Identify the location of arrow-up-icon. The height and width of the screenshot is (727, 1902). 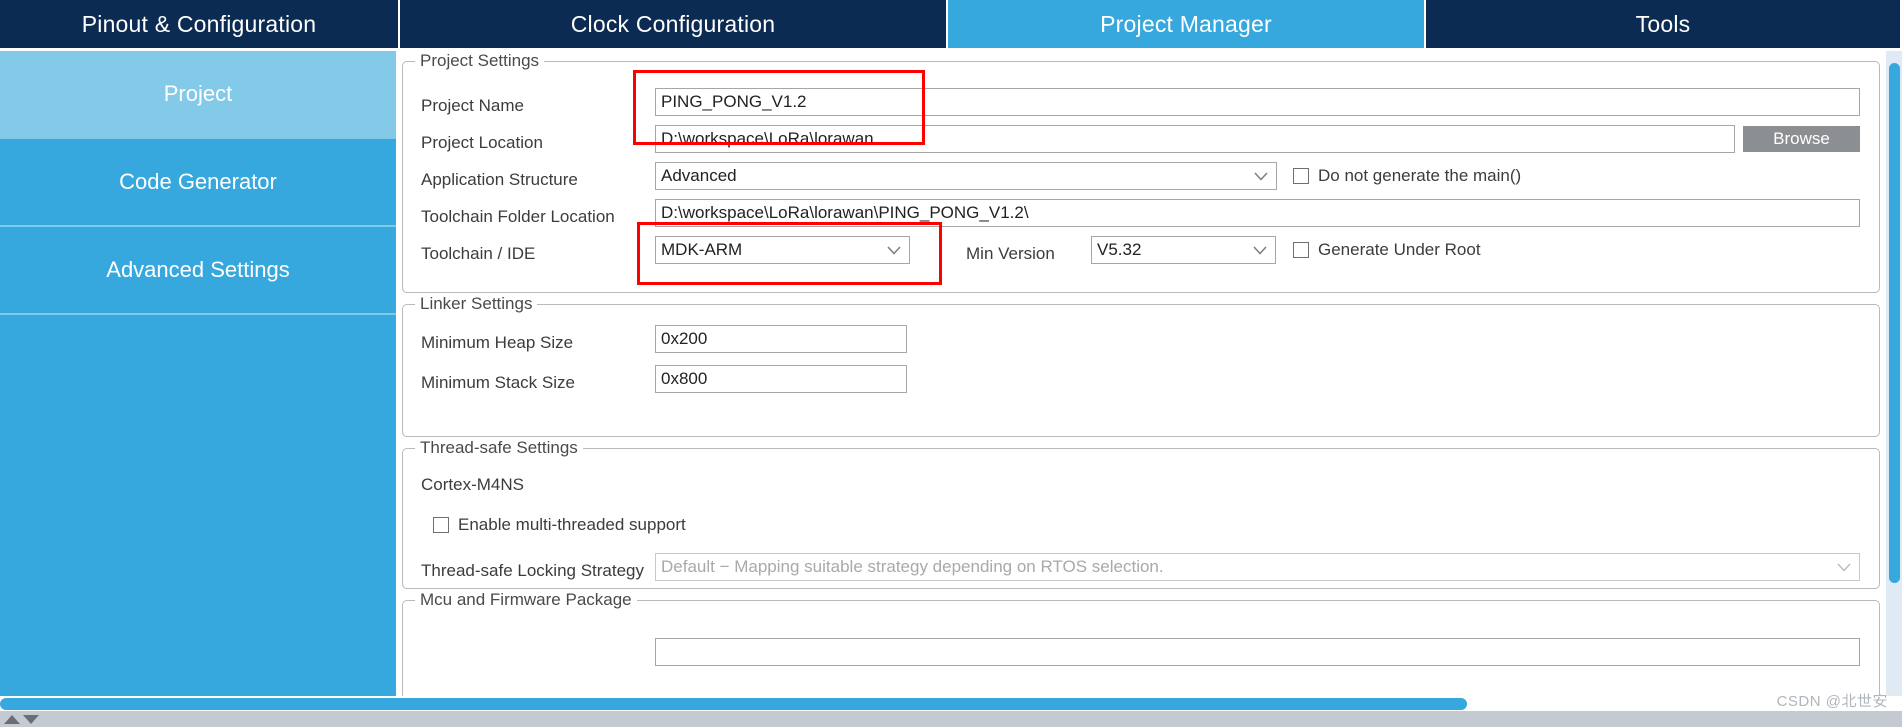
(12, 719).